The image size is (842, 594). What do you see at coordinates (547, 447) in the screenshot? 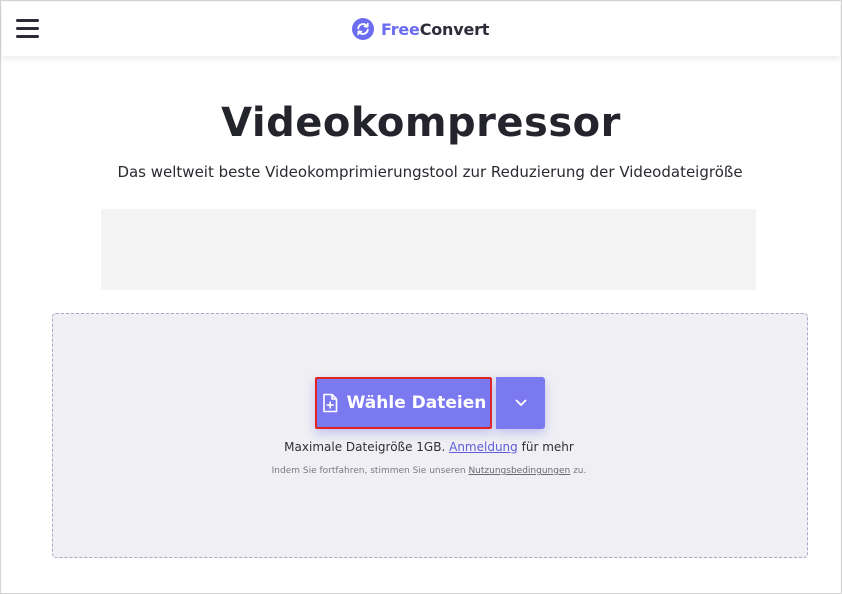
I see `limit-suffix: für mehr` at bounding box center [547, 447].